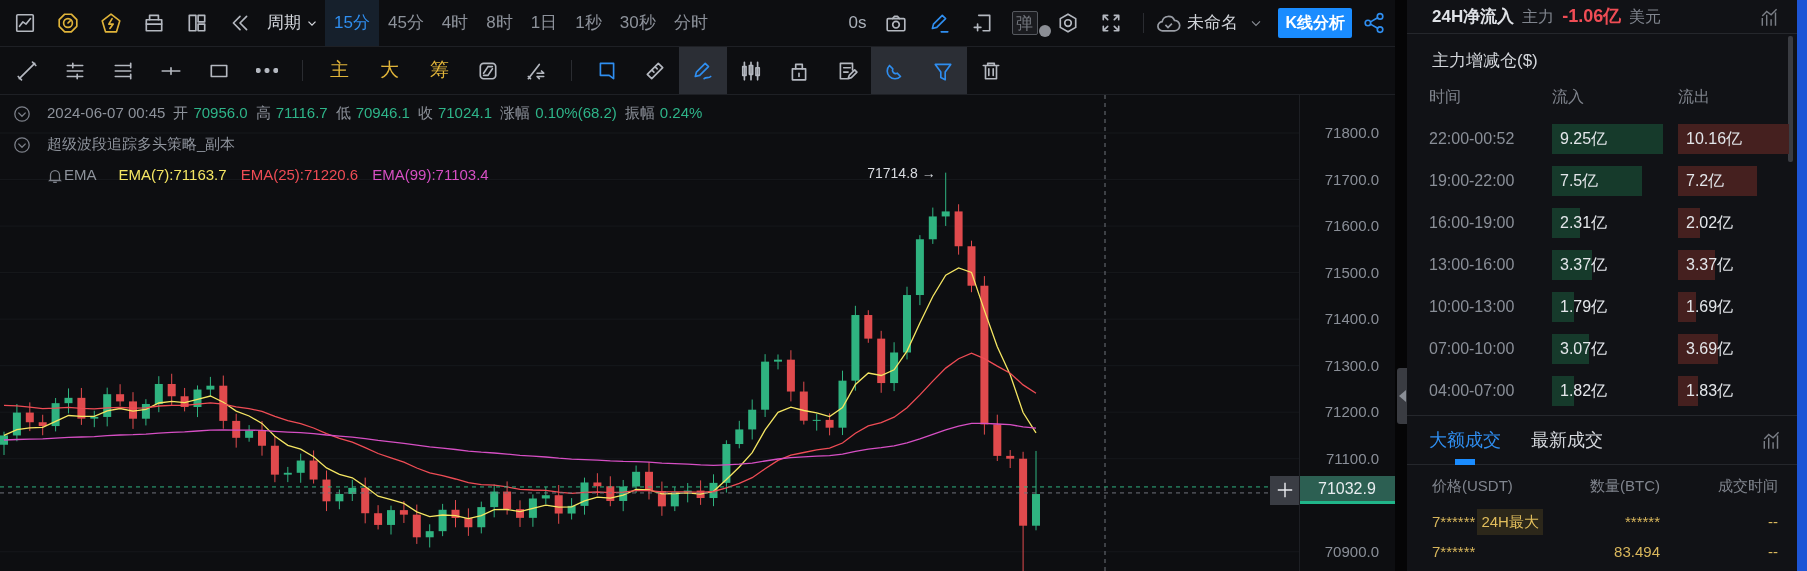  I want to click on column-header: 价格(USDT), so click(1473, 485).